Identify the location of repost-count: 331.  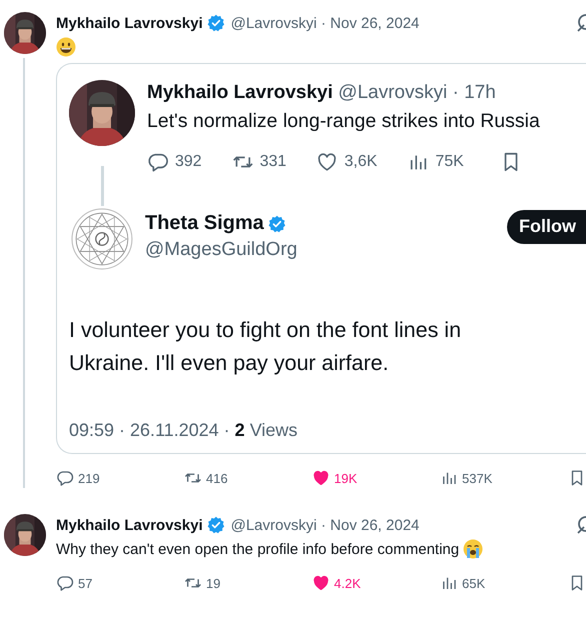
(259, 162).